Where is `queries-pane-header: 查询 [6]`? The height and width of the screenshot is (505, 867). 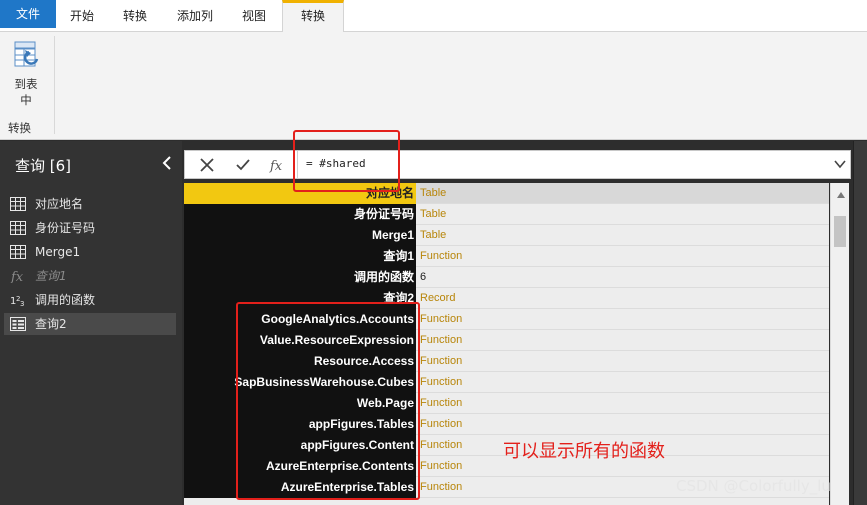
queries-pane-header: 查询 [6] is located at coordinates (91, 163).